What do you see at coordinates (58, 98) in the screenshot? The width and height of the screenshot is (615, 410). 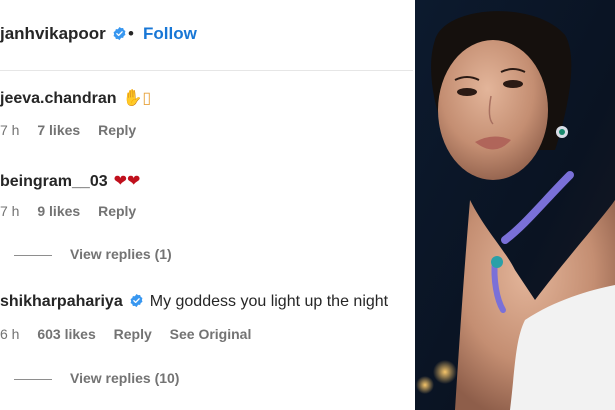 I see `comment-username: jeeva.chandran` at bounding box center [58, 98].